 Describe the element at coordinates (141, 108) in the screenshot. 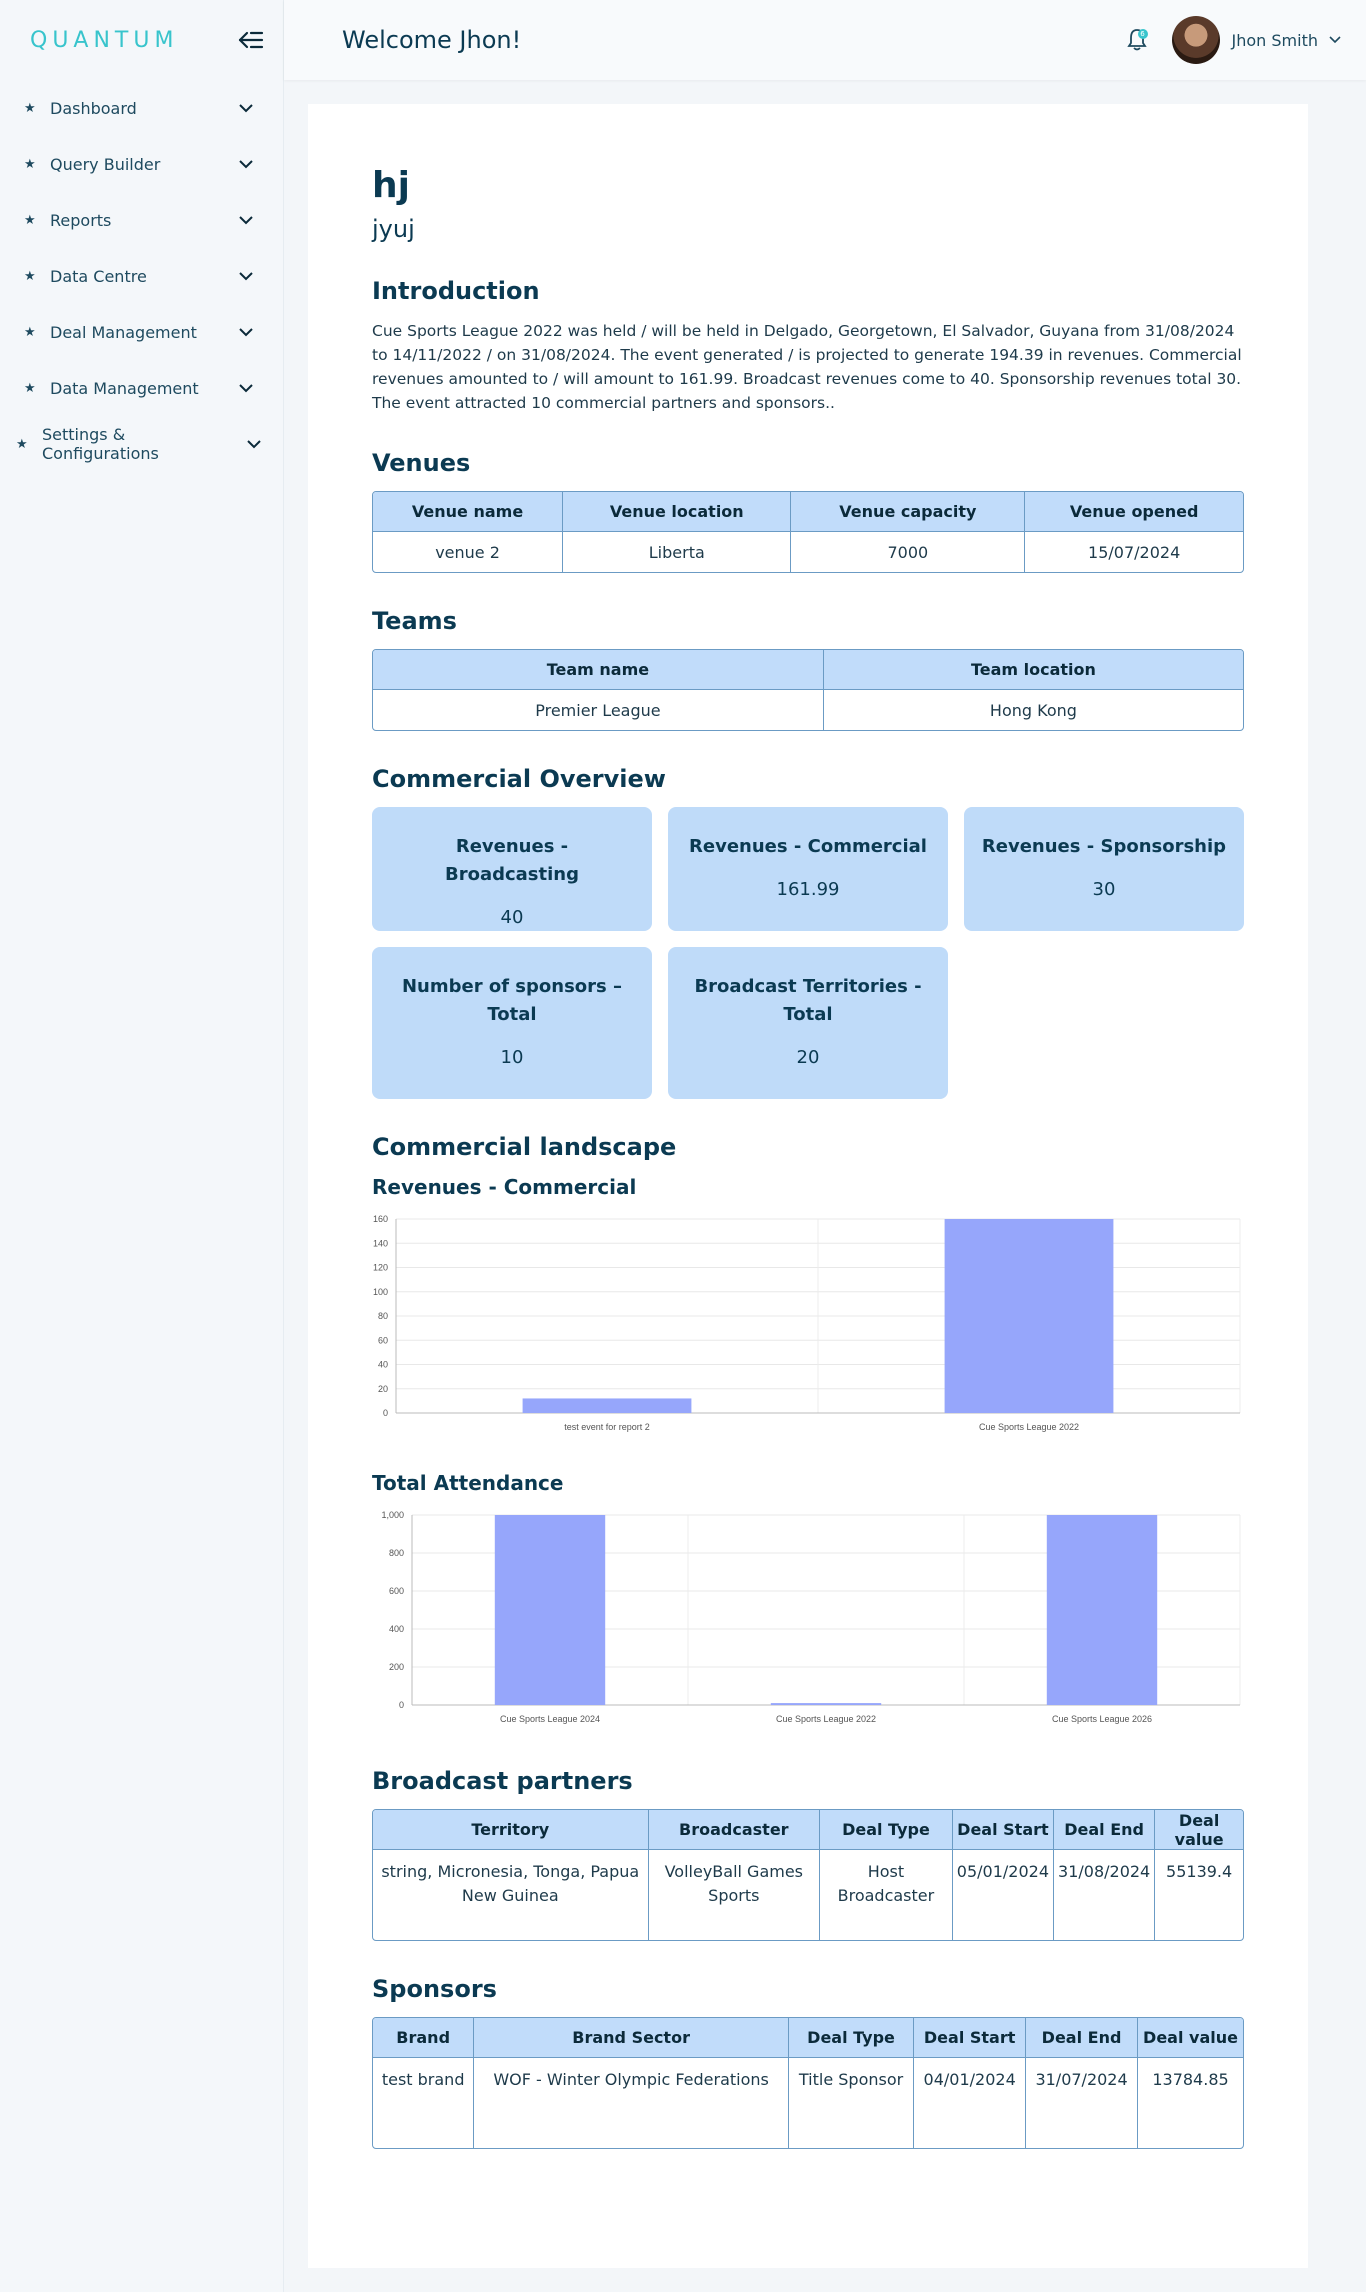

I see `sidebar-item-dashboard: ★ Dashboard` at that location.